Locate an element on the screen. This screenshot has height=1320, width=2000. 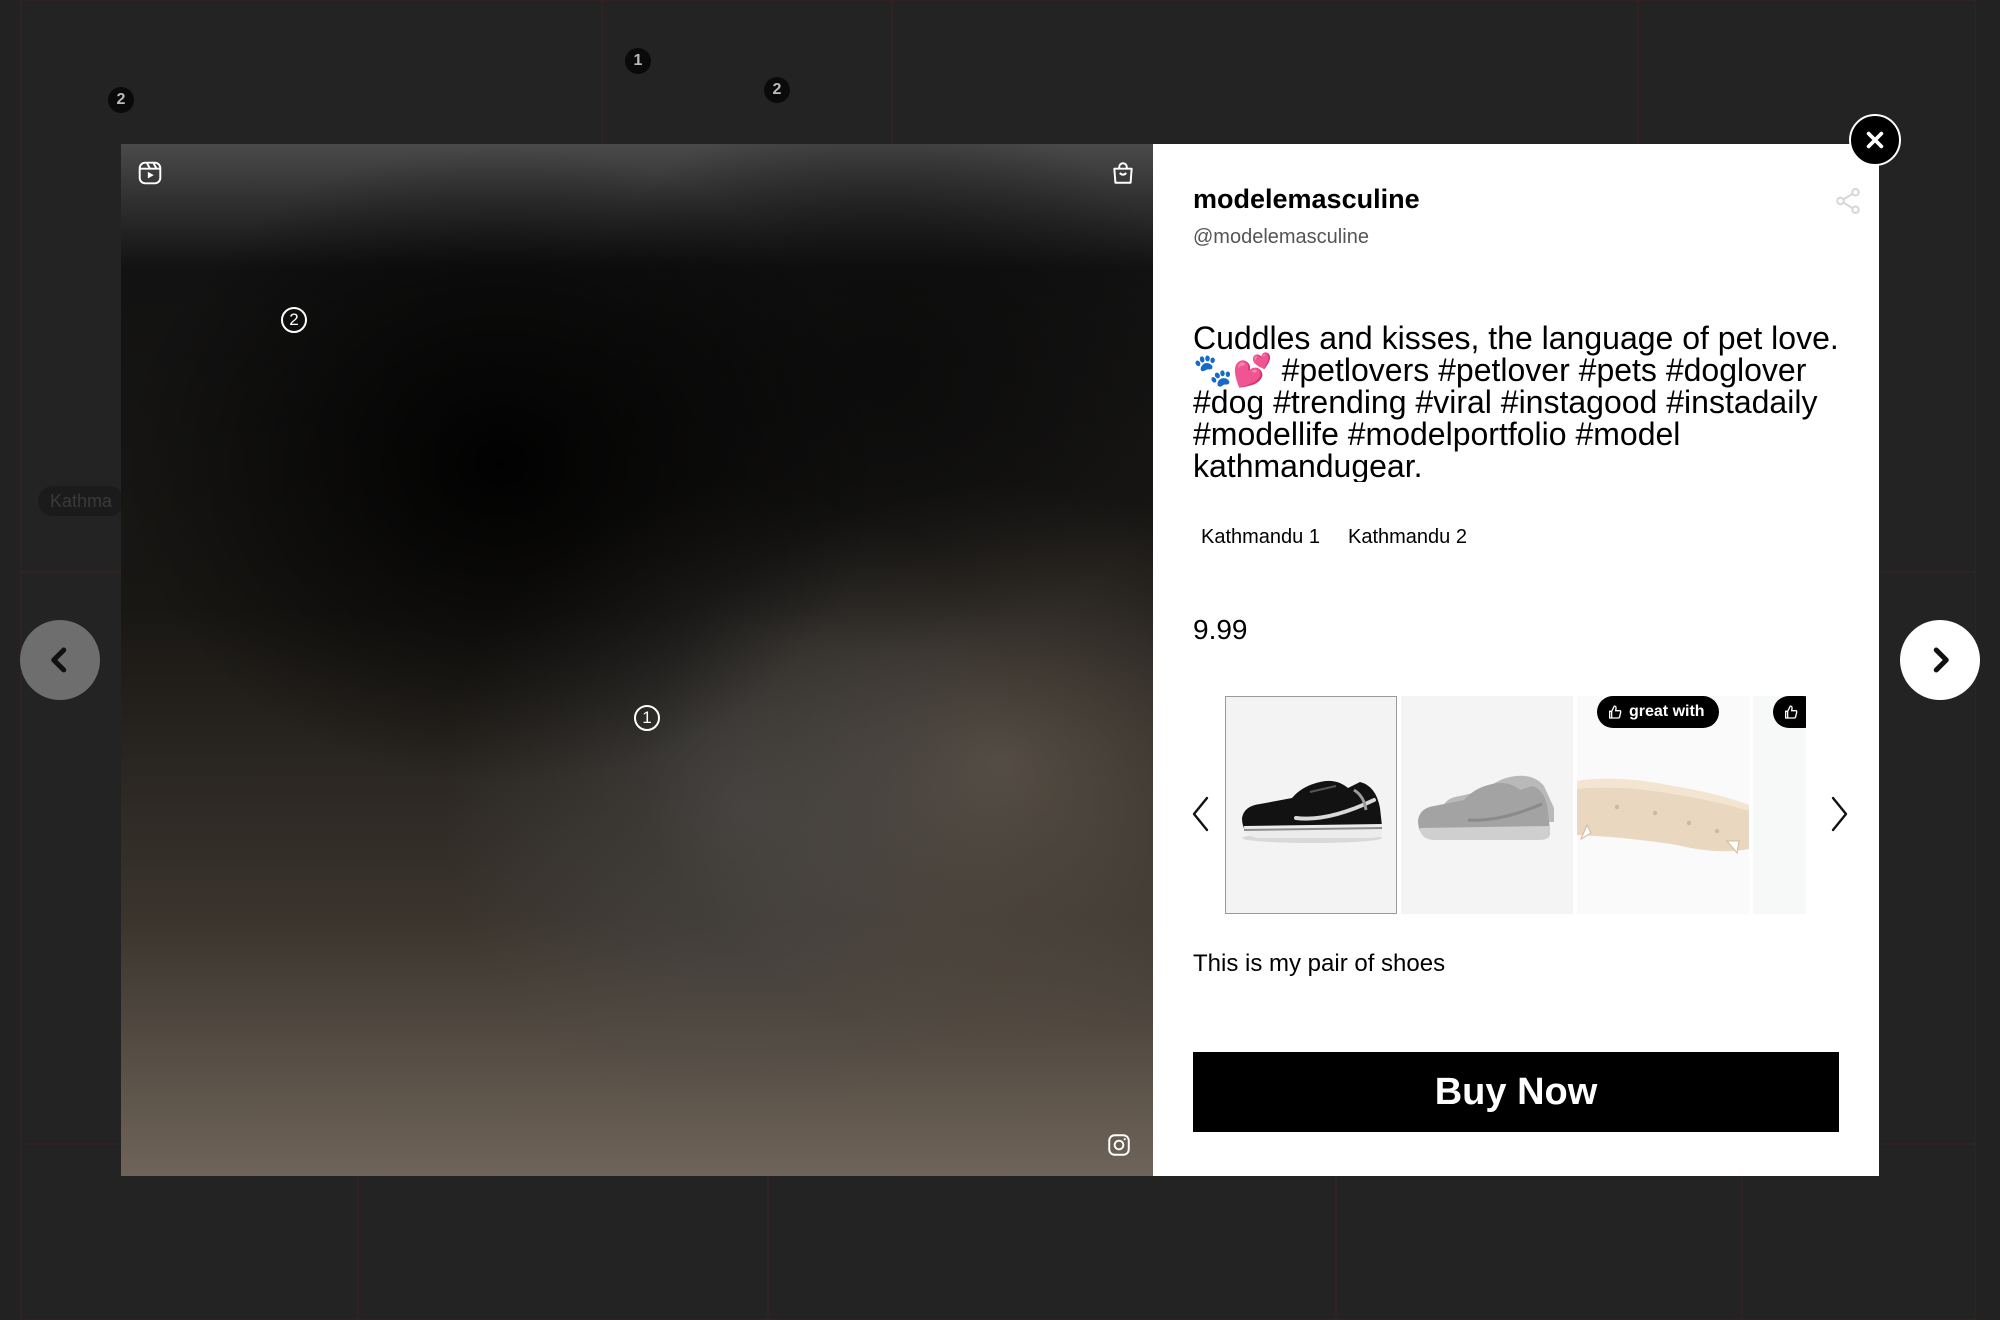
carousel-prev-button is located at coordinates (1201, 814).